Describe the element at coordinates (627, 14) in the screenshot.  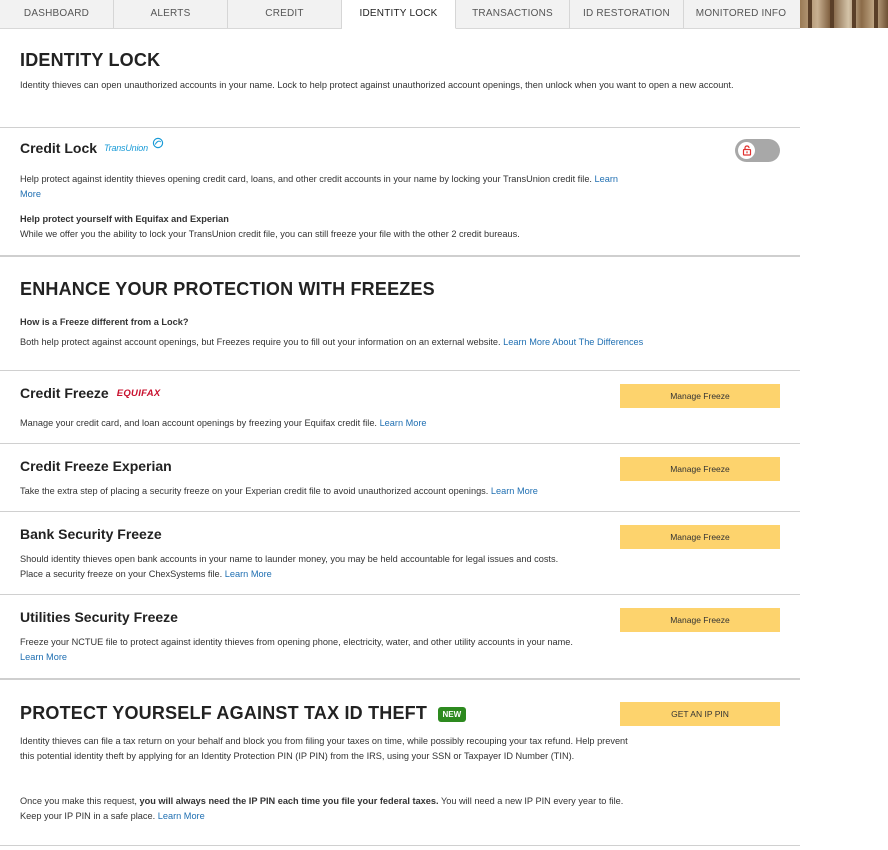
I see `tab-id-restoration: ID RESTORATION` at that location.